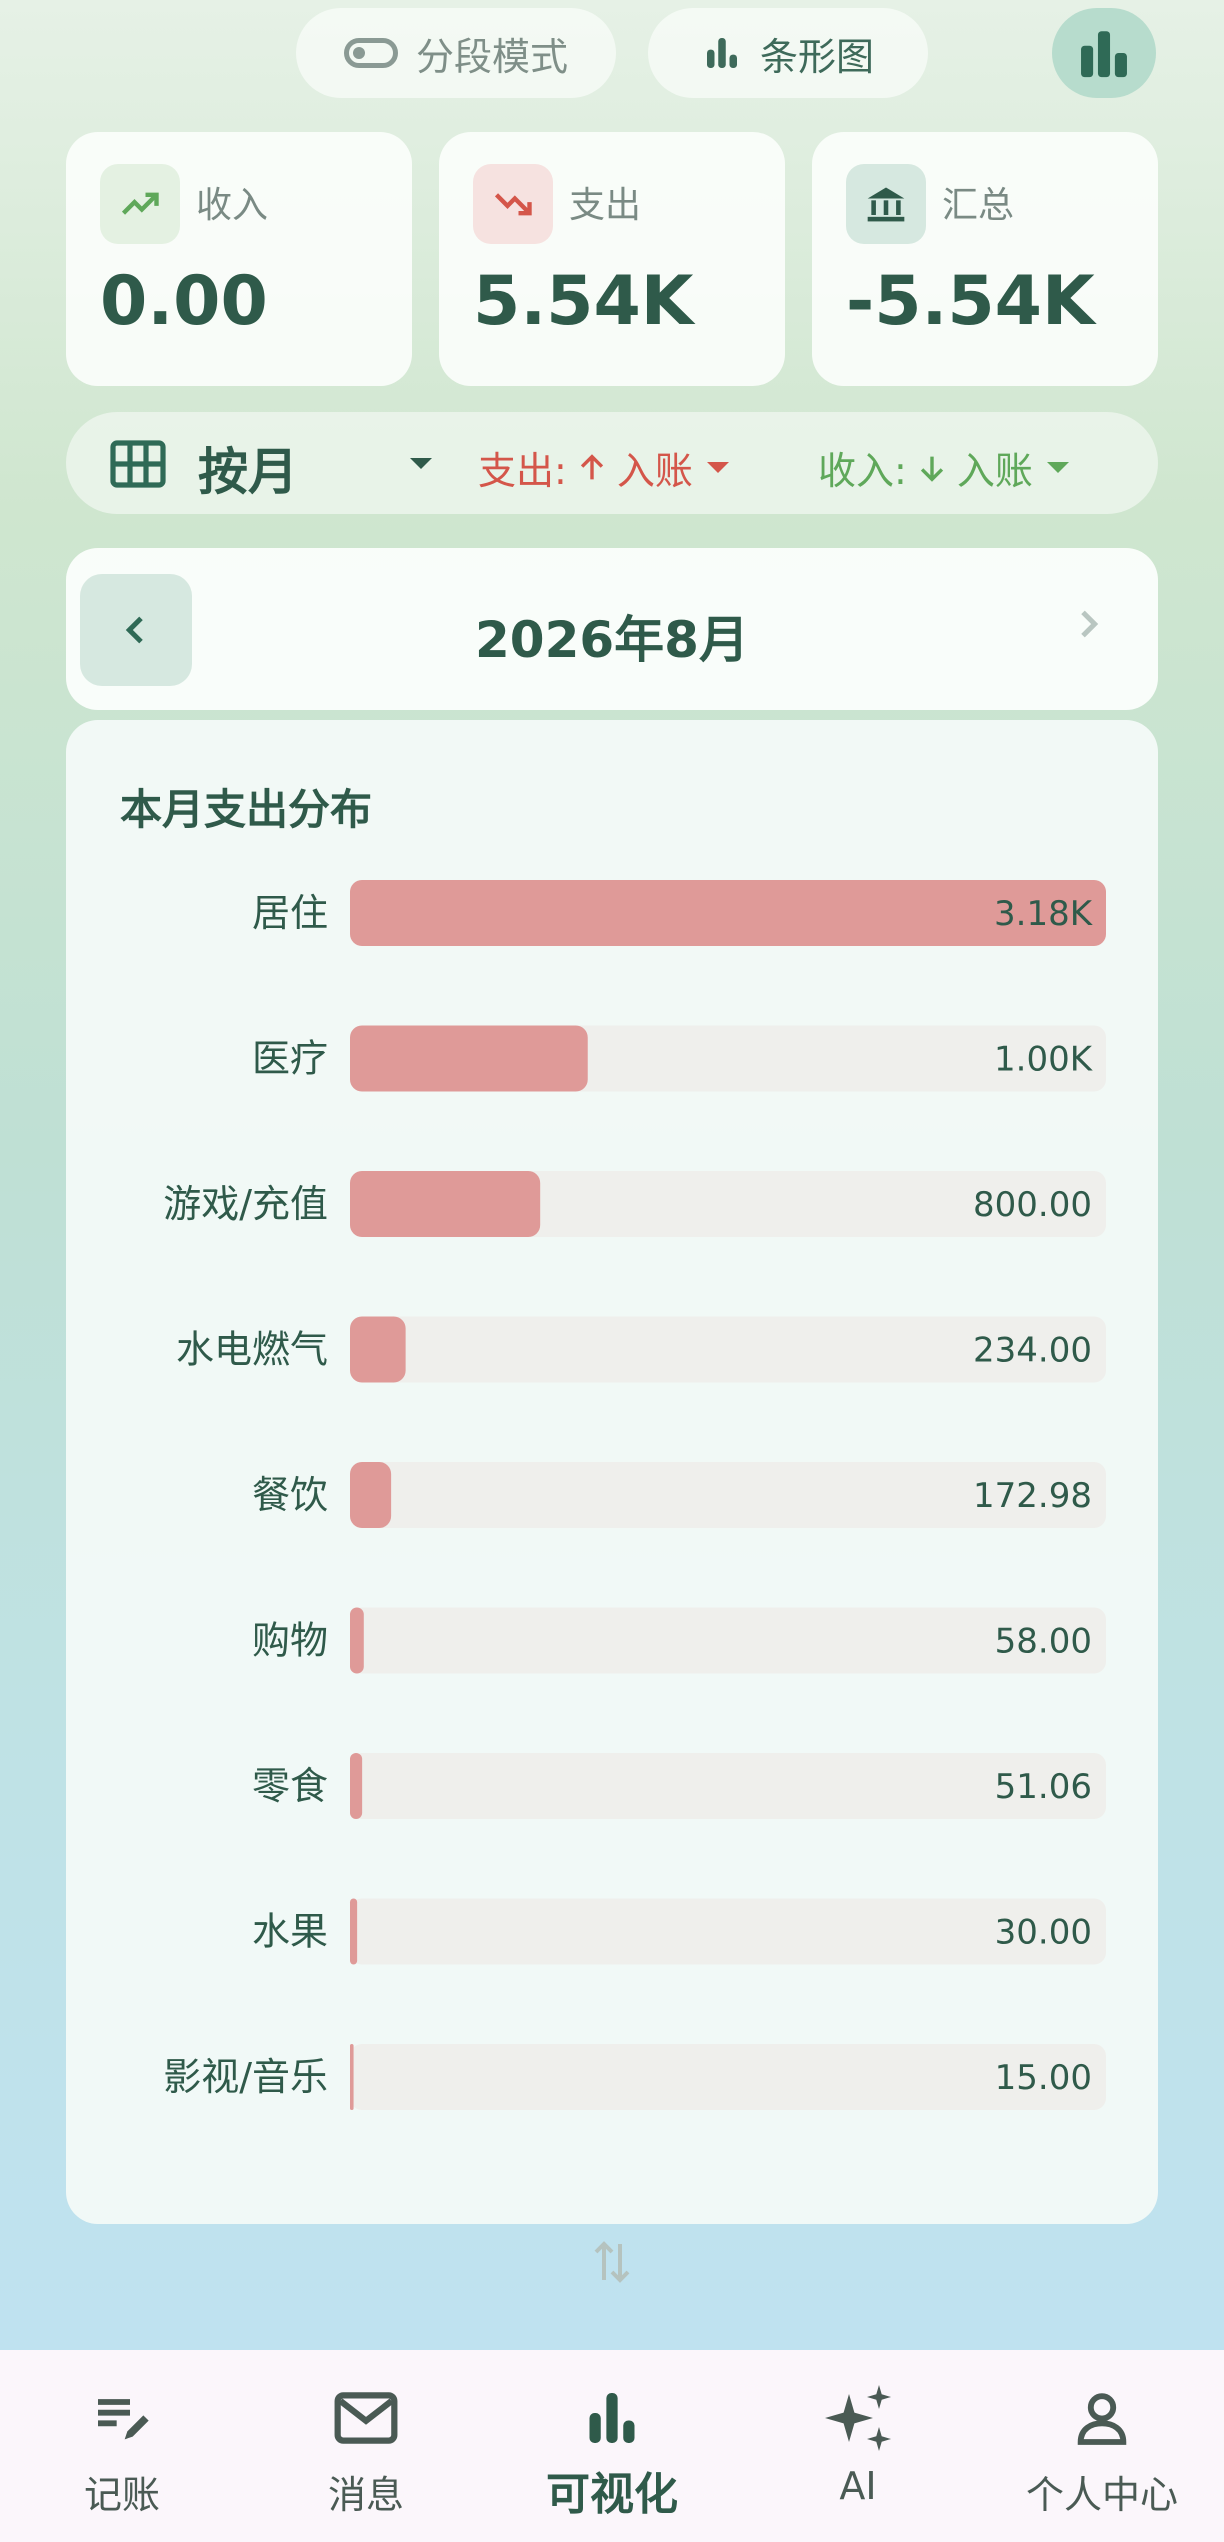 Image resolution: width=1224 pixels, height=2542 pixels. What do you see at coordinates (605, 205) in the screenshot?
I see `expense-label: 支出` at bounding box center [605, 205].